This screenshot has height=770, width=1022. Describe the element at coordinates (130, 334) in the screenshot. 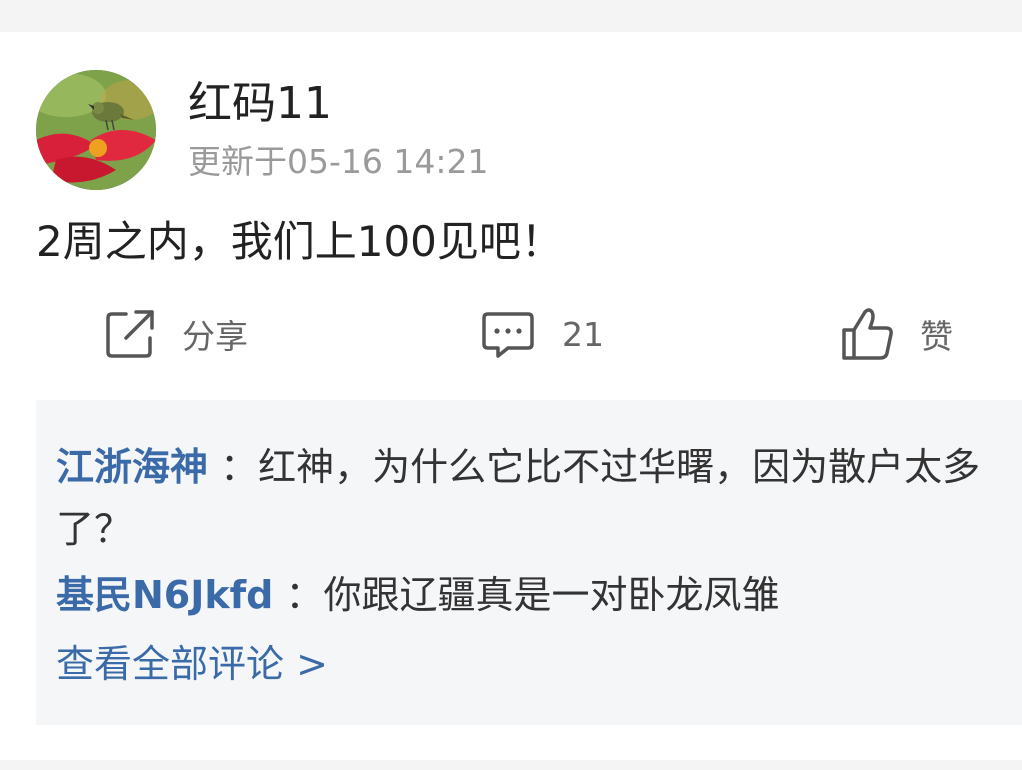

I see `share-icon` at that location.